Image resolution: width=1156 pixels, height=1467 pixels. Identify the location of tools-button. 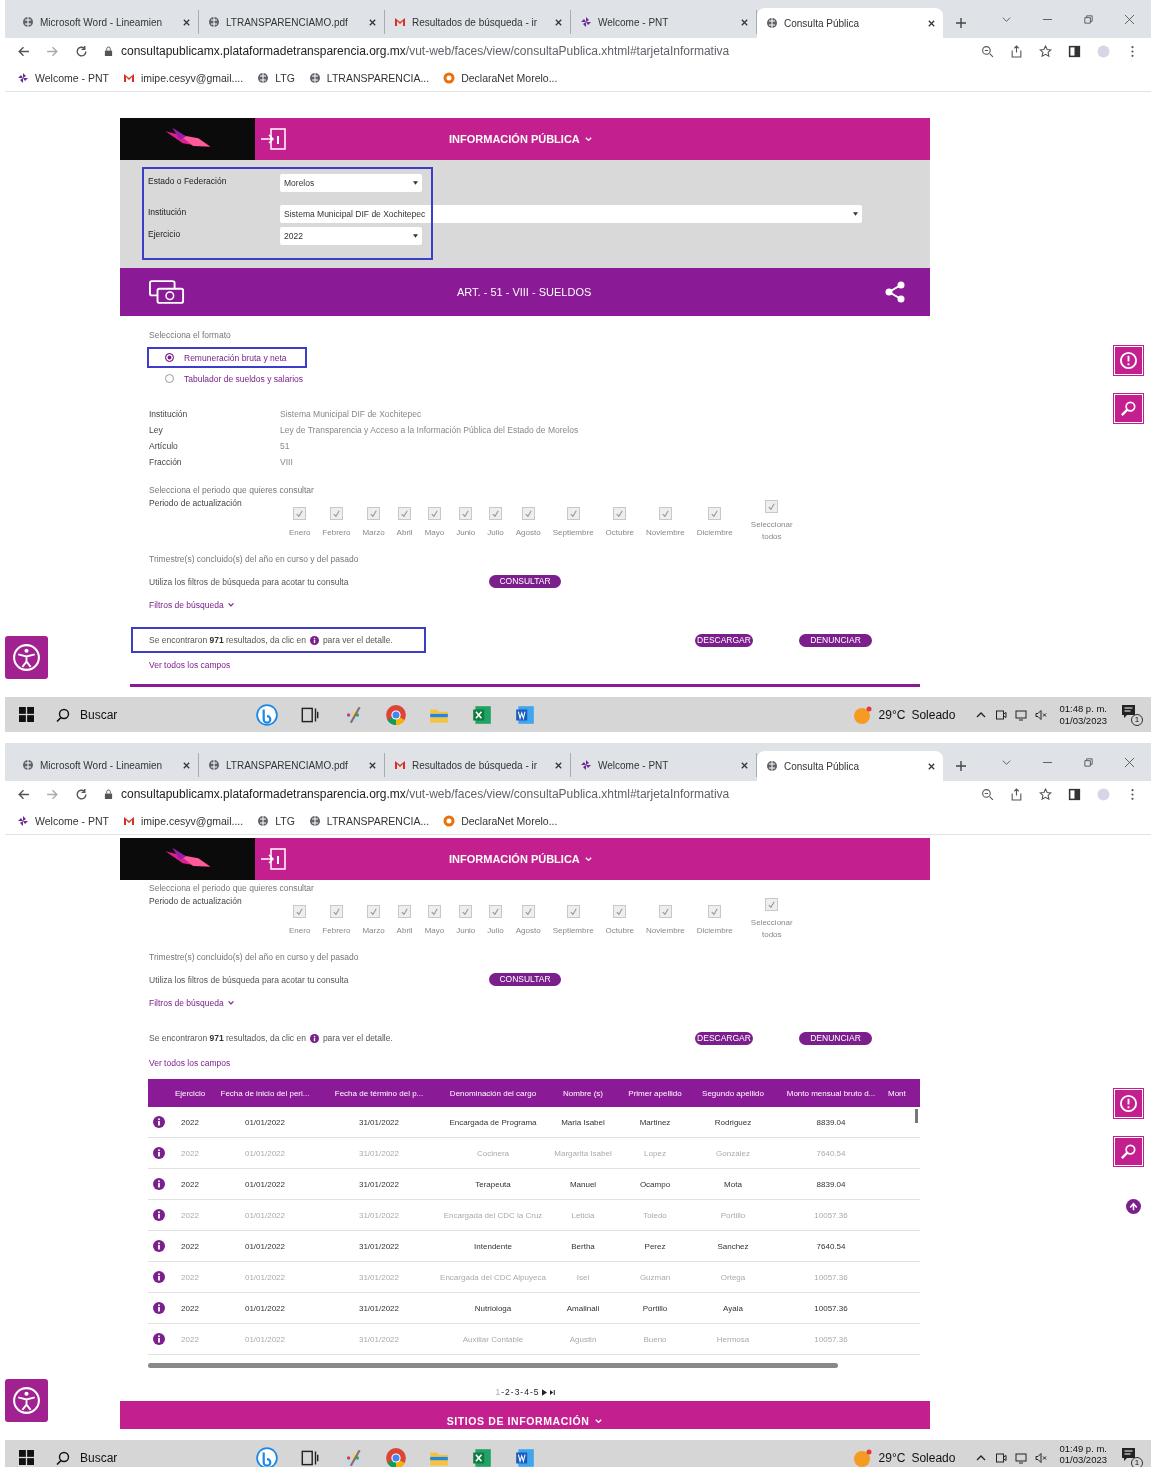
(1128, 1151).